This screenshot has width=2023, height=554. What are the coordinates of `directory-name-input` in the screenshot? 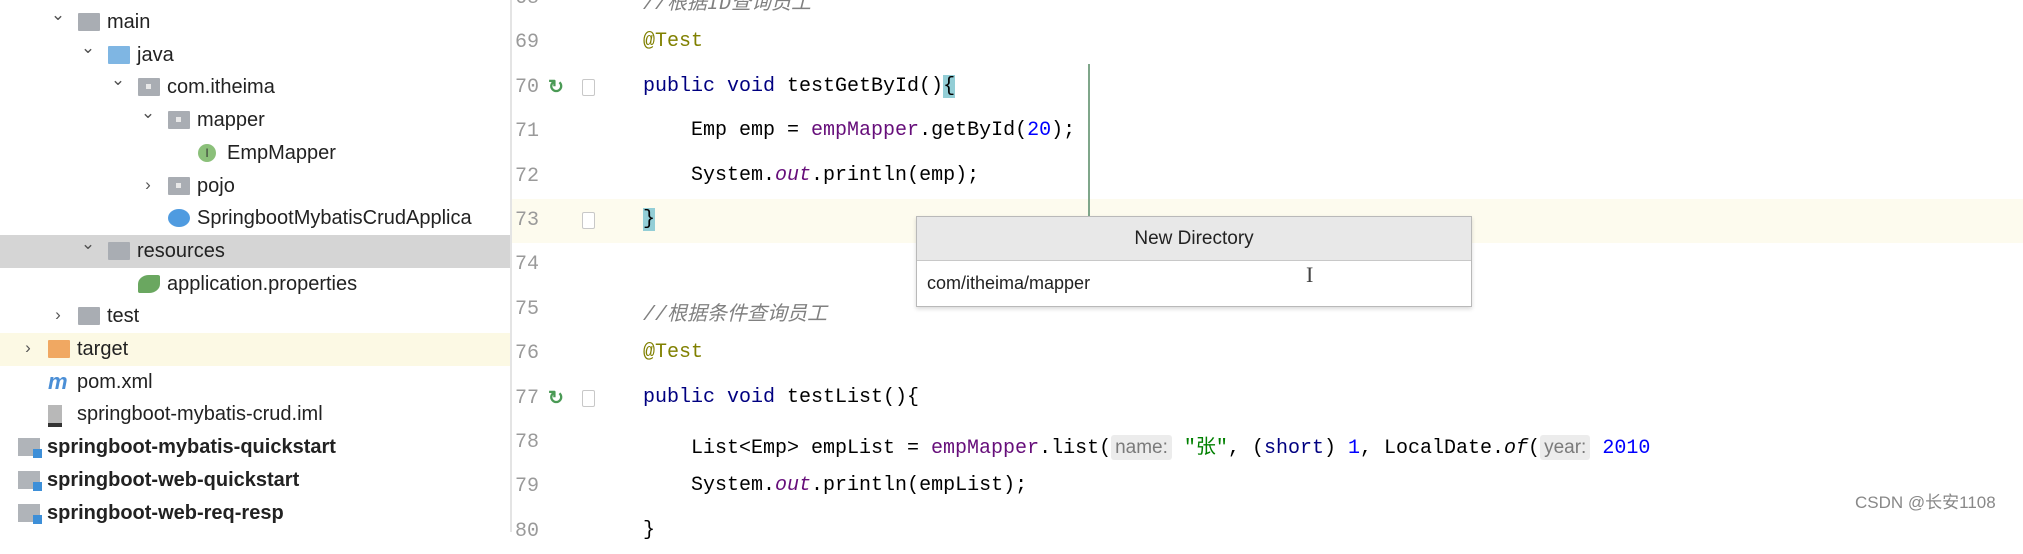 It's located at (1194, 283).